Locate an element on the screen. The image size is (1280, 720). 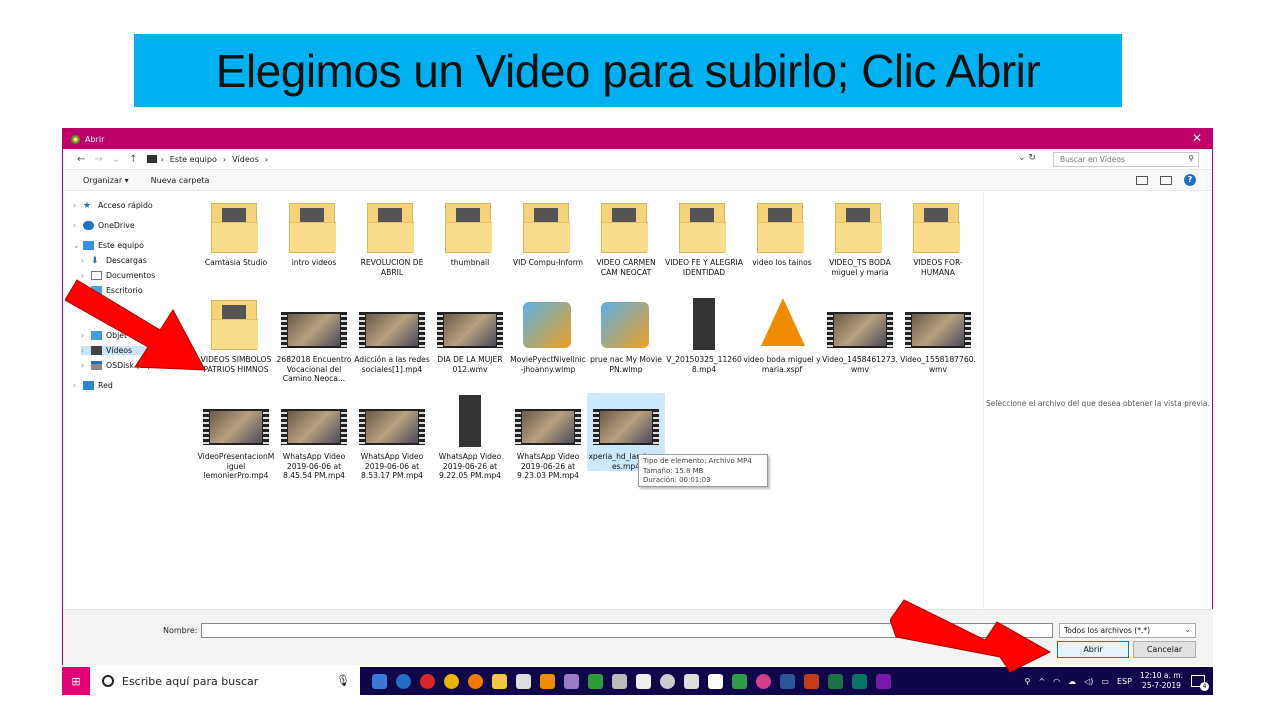
file-item: MoviePyectNivellnic-jhoanny.wlmp is located at coordinates (548, 335).